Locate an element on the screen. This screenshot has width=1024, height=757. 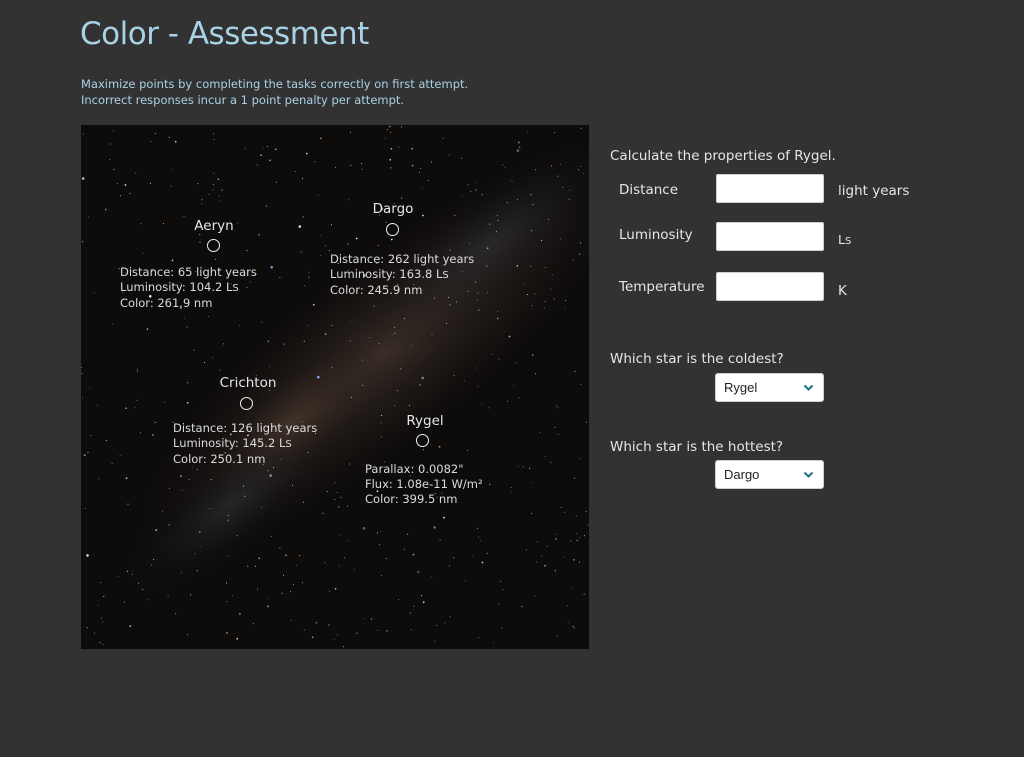
luminosity-unit-subscript: S is located at coordinates (848, 241).